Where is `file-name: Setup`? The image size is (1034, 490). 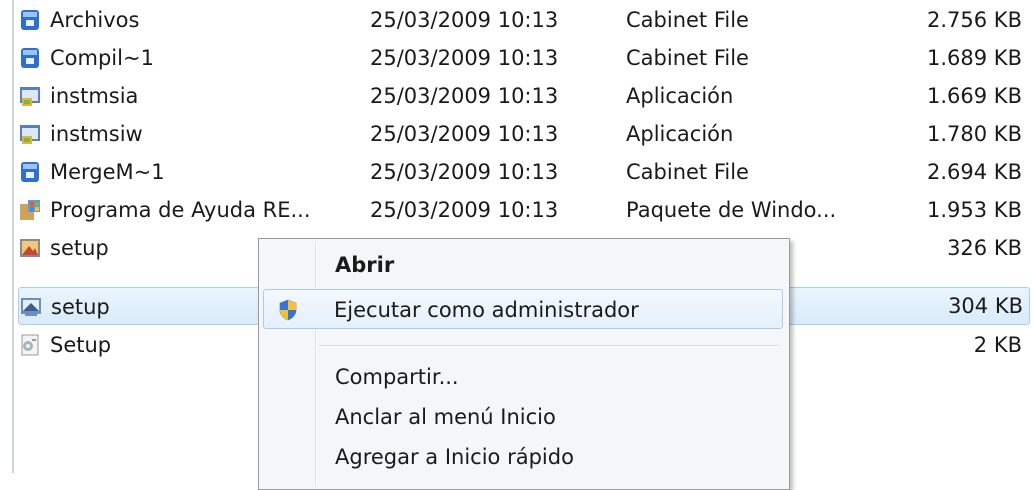
file-name: Setup is located at coordinates (81, 345).